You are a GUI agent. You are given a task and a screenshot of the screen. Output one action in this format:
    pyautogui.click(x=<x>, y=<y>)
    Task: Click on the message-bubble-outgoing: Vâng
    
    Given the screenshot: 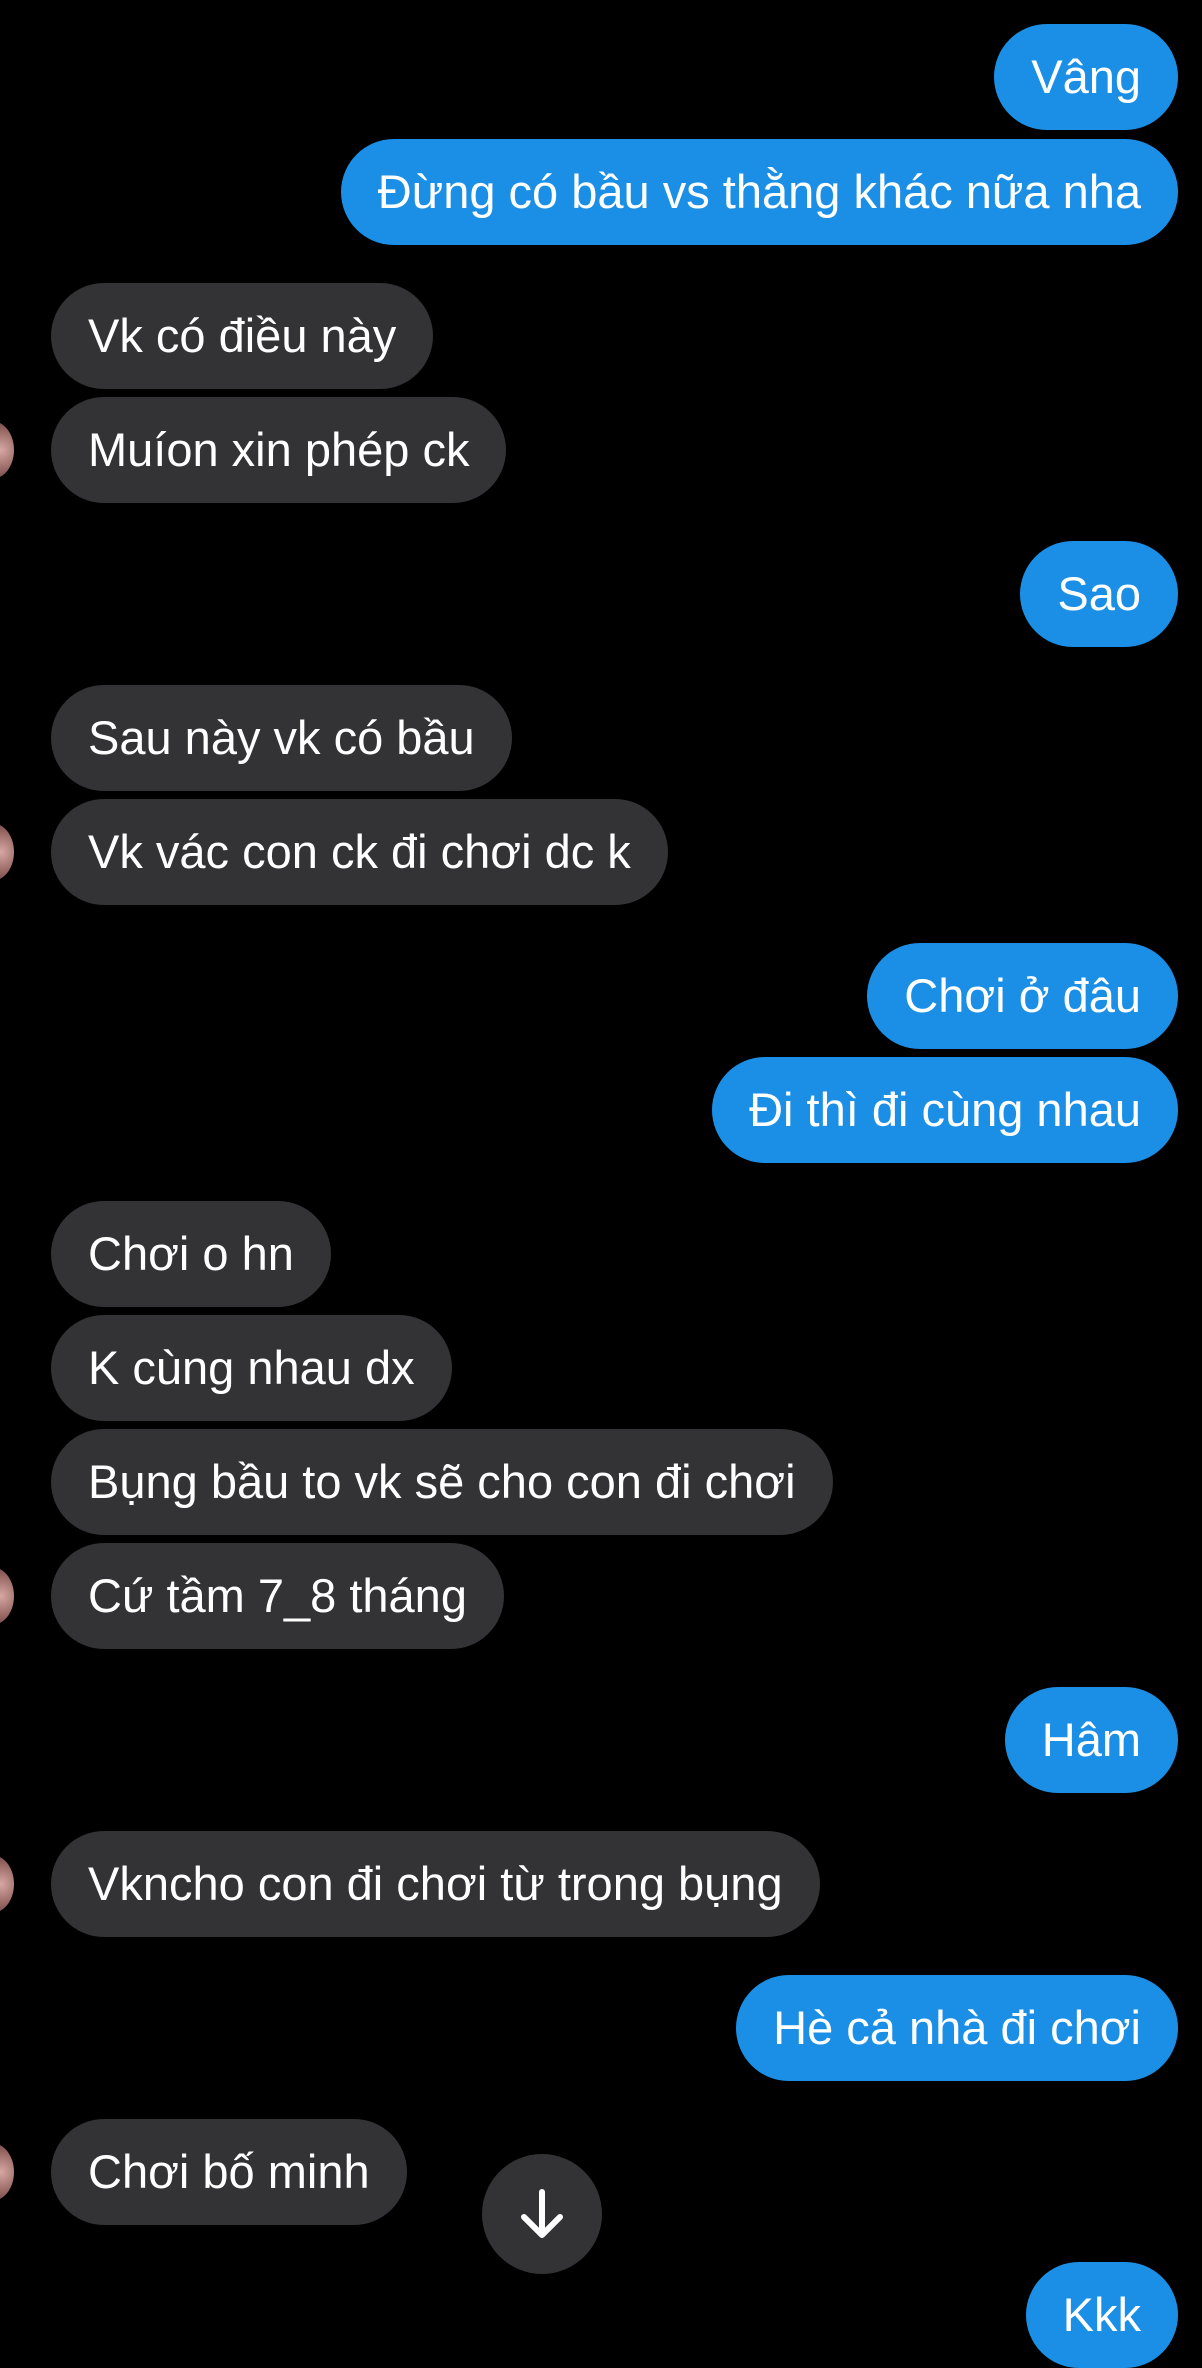 What is the action you would take?
    pyautogui.click(x=1086, y=77)
    